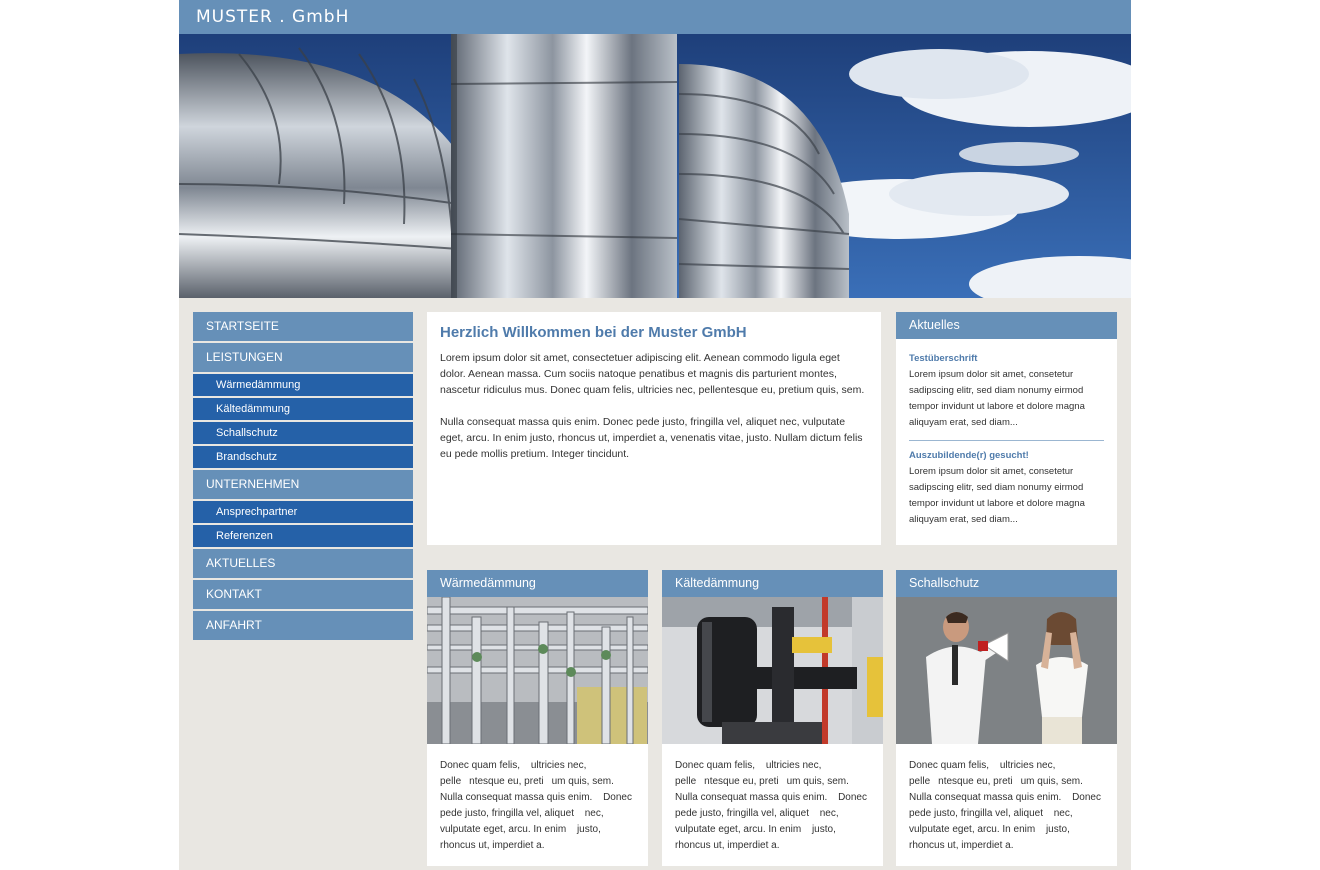 The image size is (1320, 870). I want to click on nav-sub-schallschutz: Schallschutz, so click(303, 433).